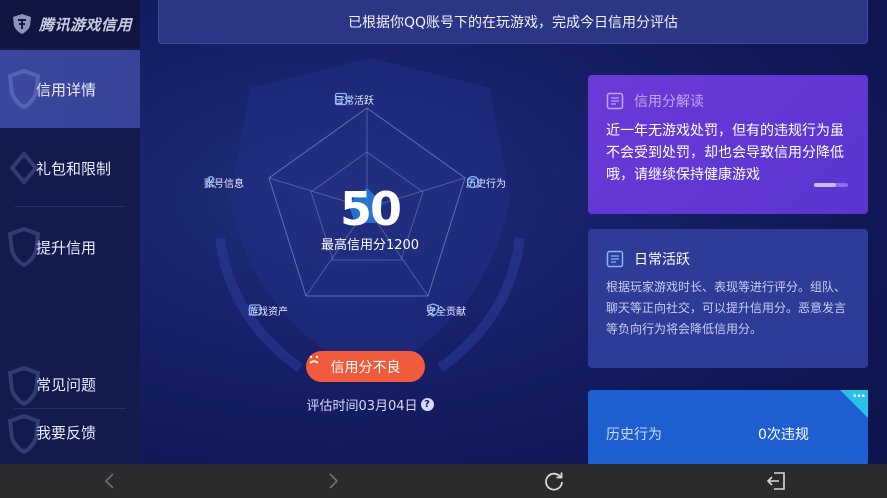  Describe the element at coordinates (66, 89) in the screenshot. I see `sidebar-item-label: 信用详情` at that location.